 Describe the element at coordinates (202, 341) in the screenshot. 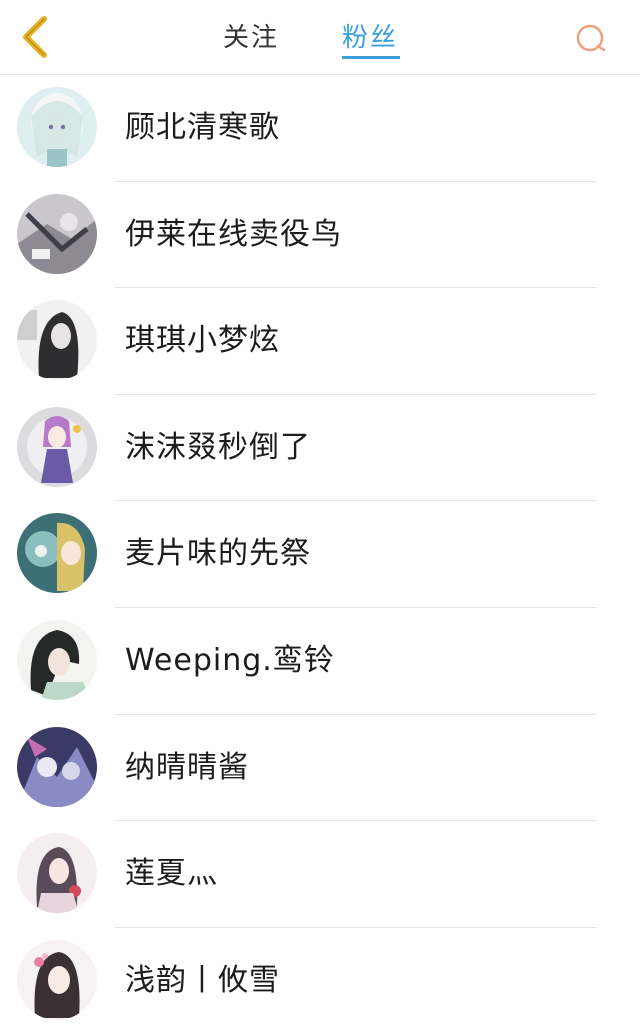

I see `fan-name: 琪琪小梦炫` at that location.